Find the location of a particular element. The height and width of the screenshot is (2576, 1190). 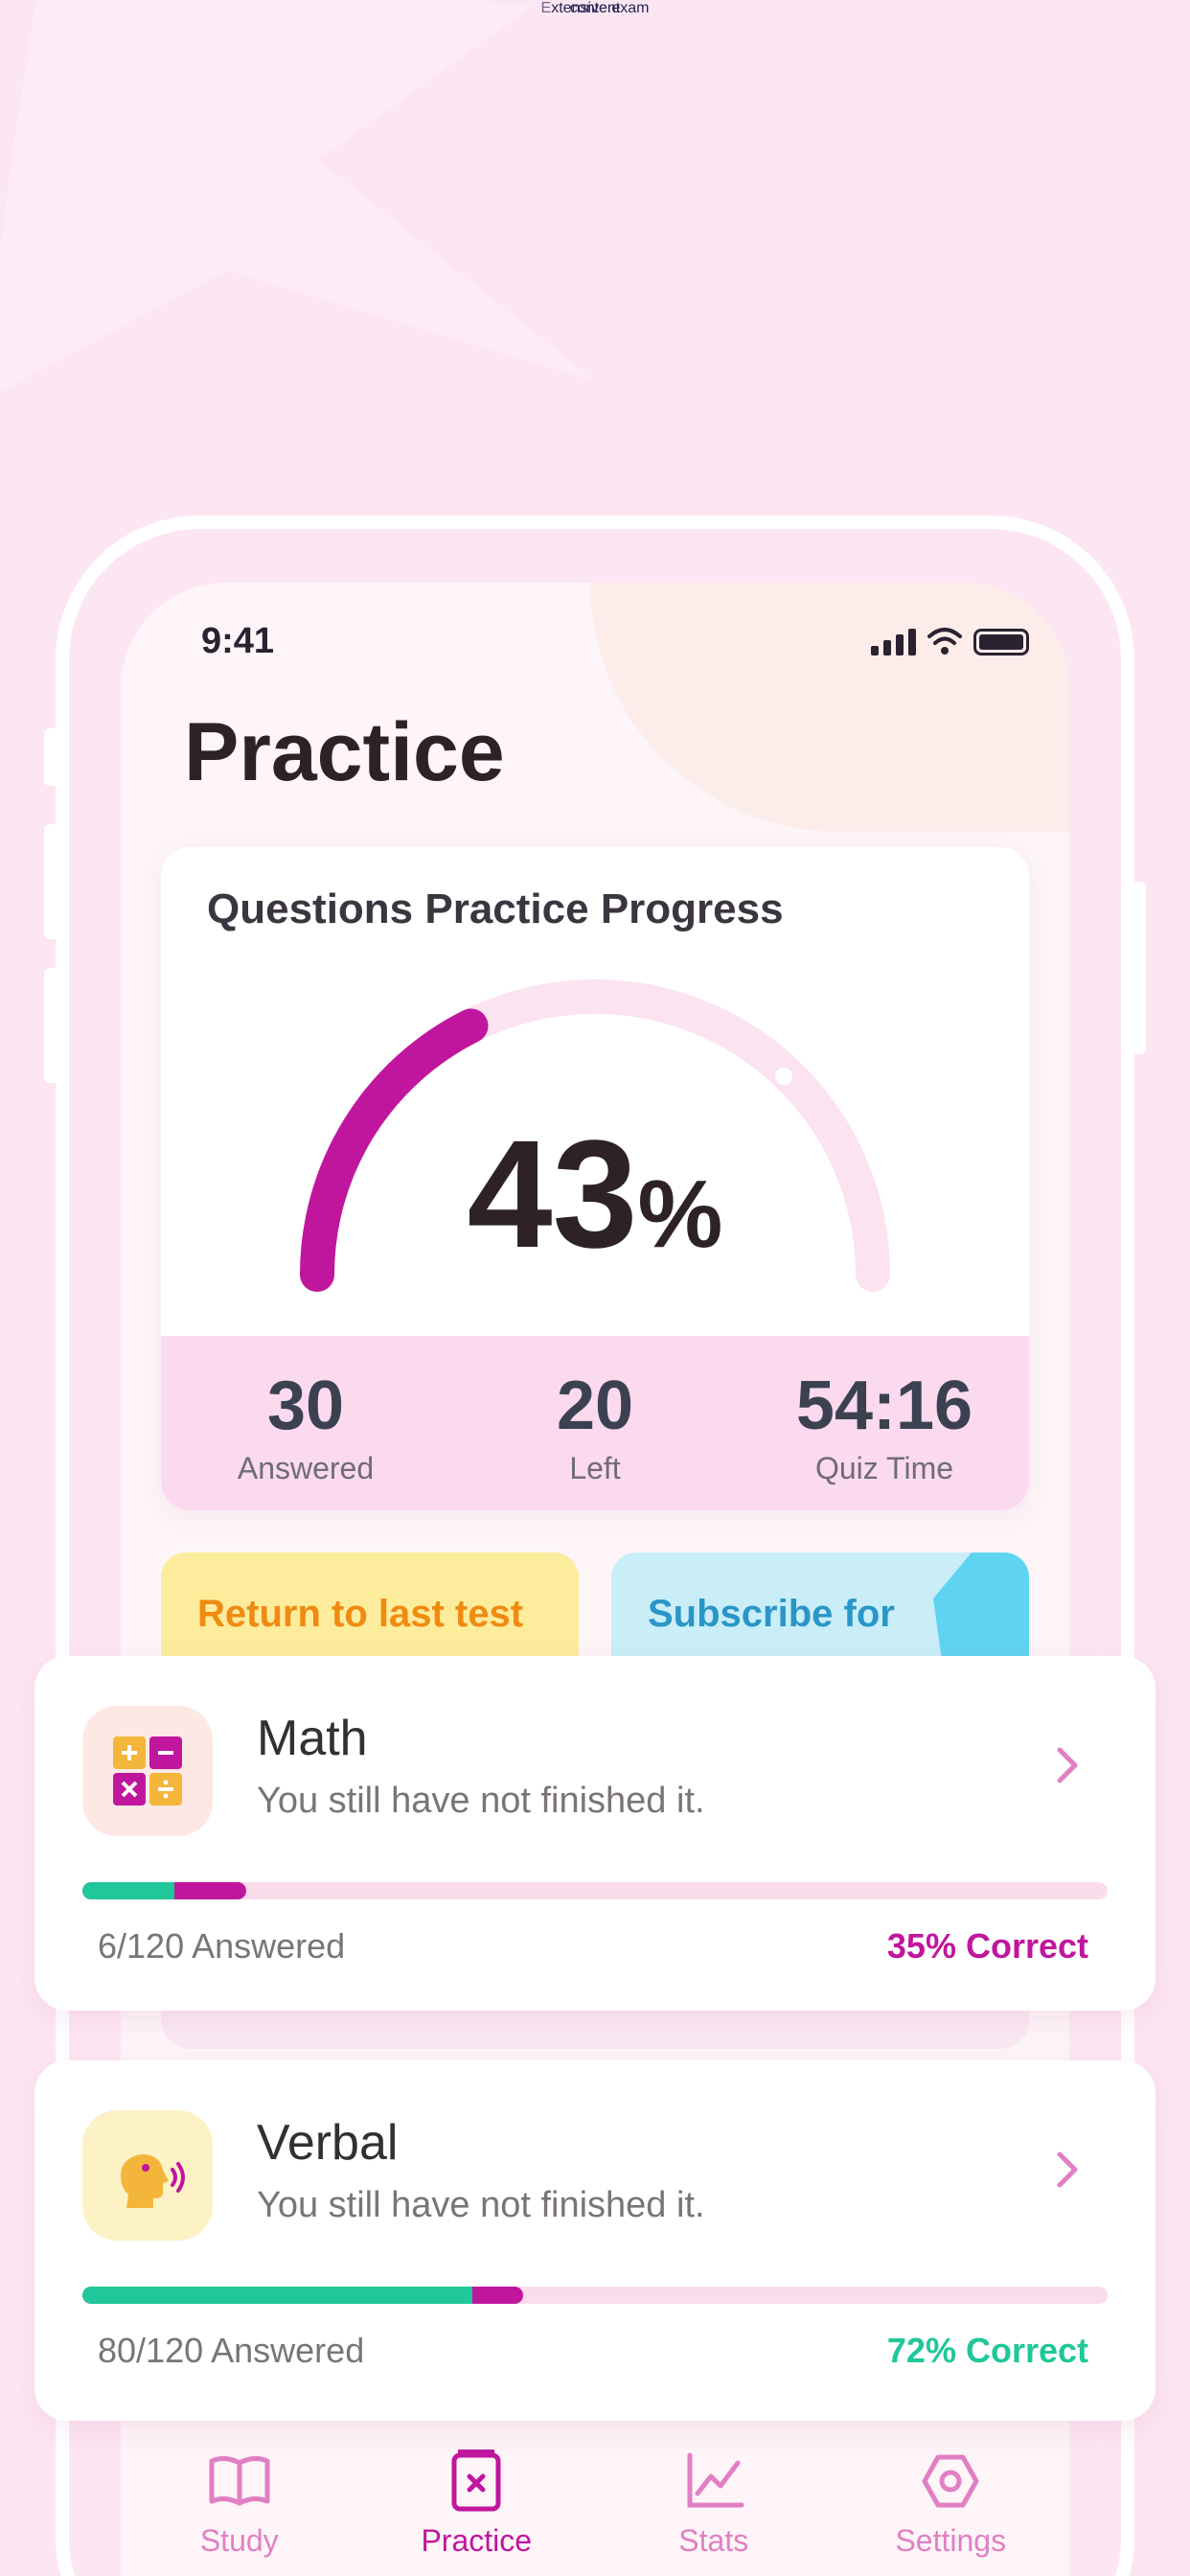

progress-percent-number: 43 is located at coordinates (553, 1193).